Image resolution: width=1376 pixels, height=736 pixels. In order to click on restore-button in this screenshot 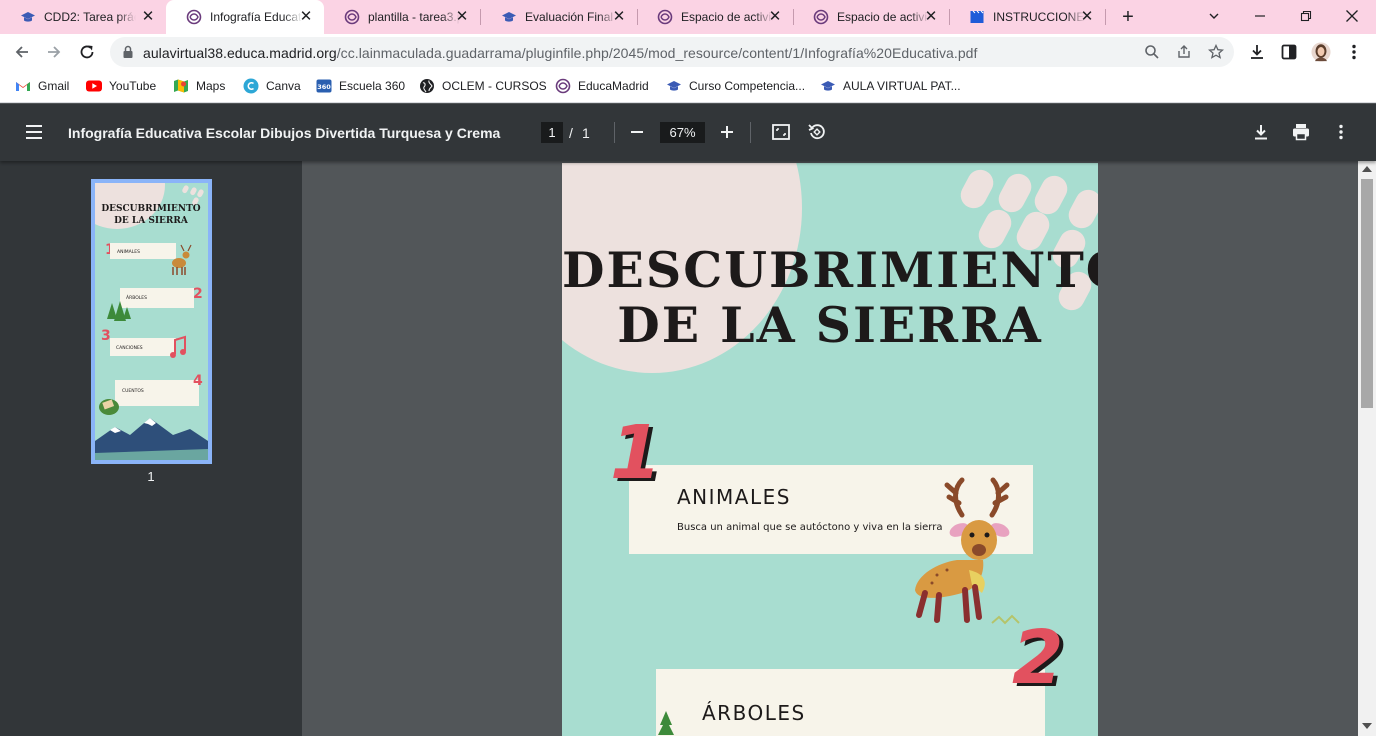, I will do `click(1306, 16)`.